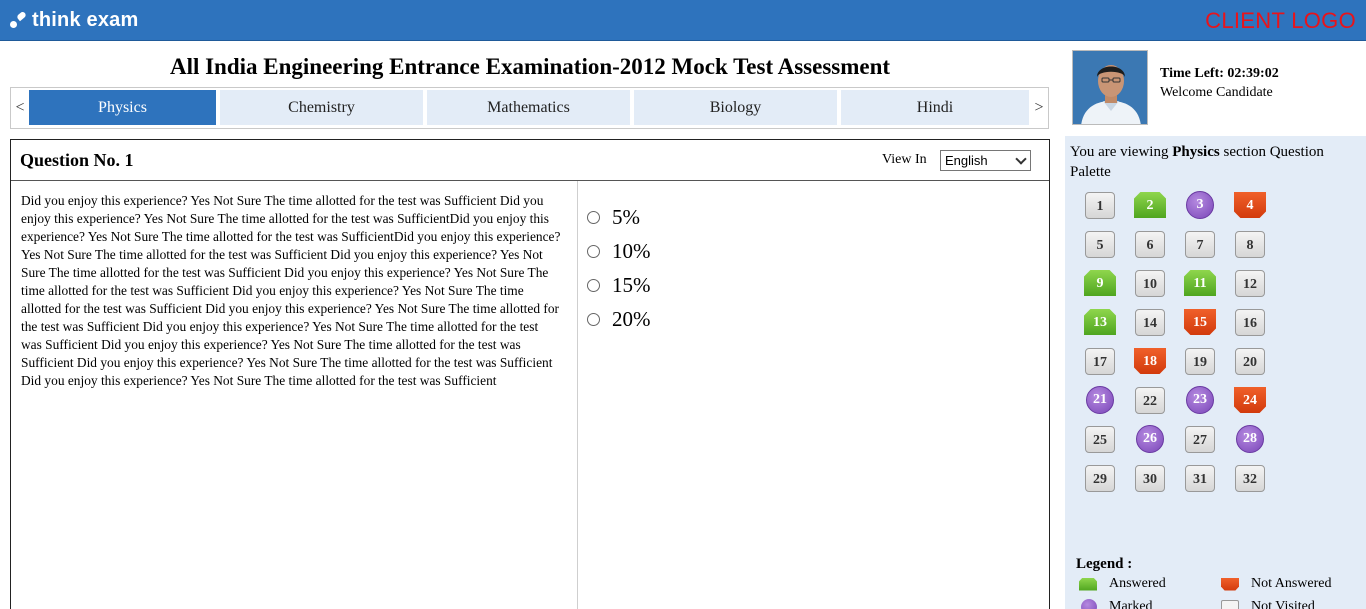 This screenshot has width=1366, height=609. What do you see at coordinates (1021, 159) in the screenshot?
I see `chevron-down-icon` at bounding box center [1021, 159].